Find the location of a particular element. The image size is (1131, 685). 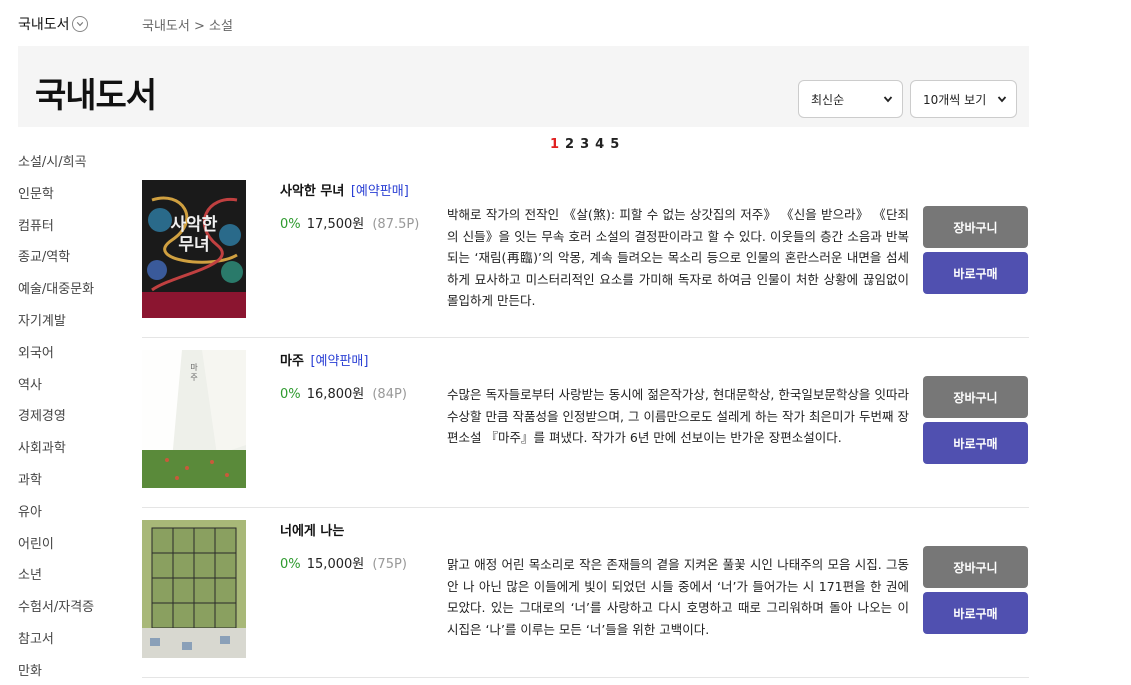

sidebar-item-self-help: 자기계발 is located at coordinates (56, 322).